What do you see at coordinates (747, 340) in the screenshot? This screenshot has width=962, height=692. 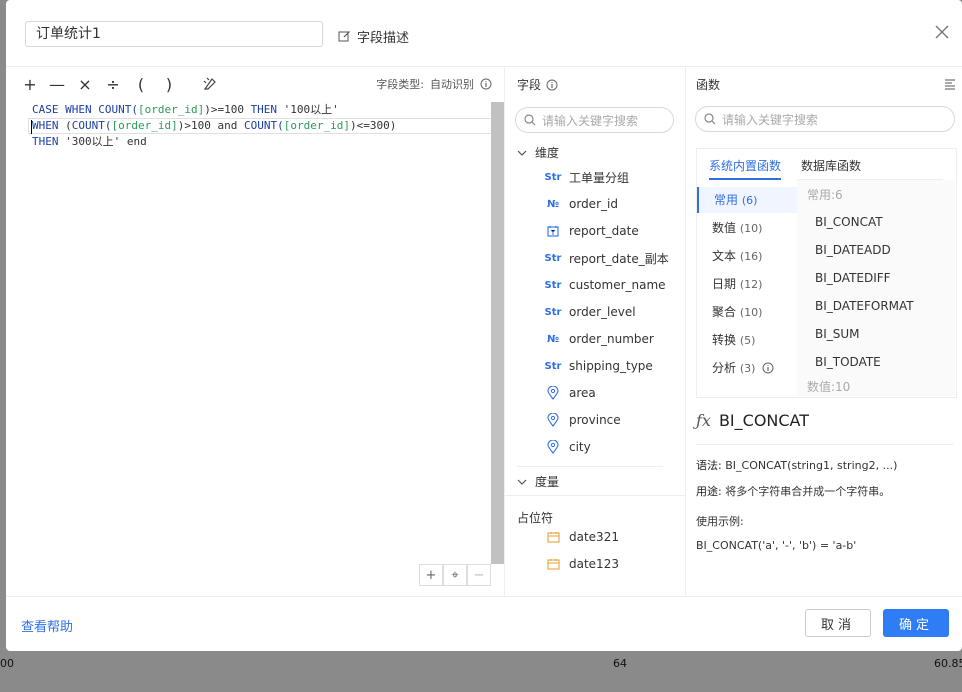 I see `category-convert: 转换 (5)` at bounding box center [747, 340].